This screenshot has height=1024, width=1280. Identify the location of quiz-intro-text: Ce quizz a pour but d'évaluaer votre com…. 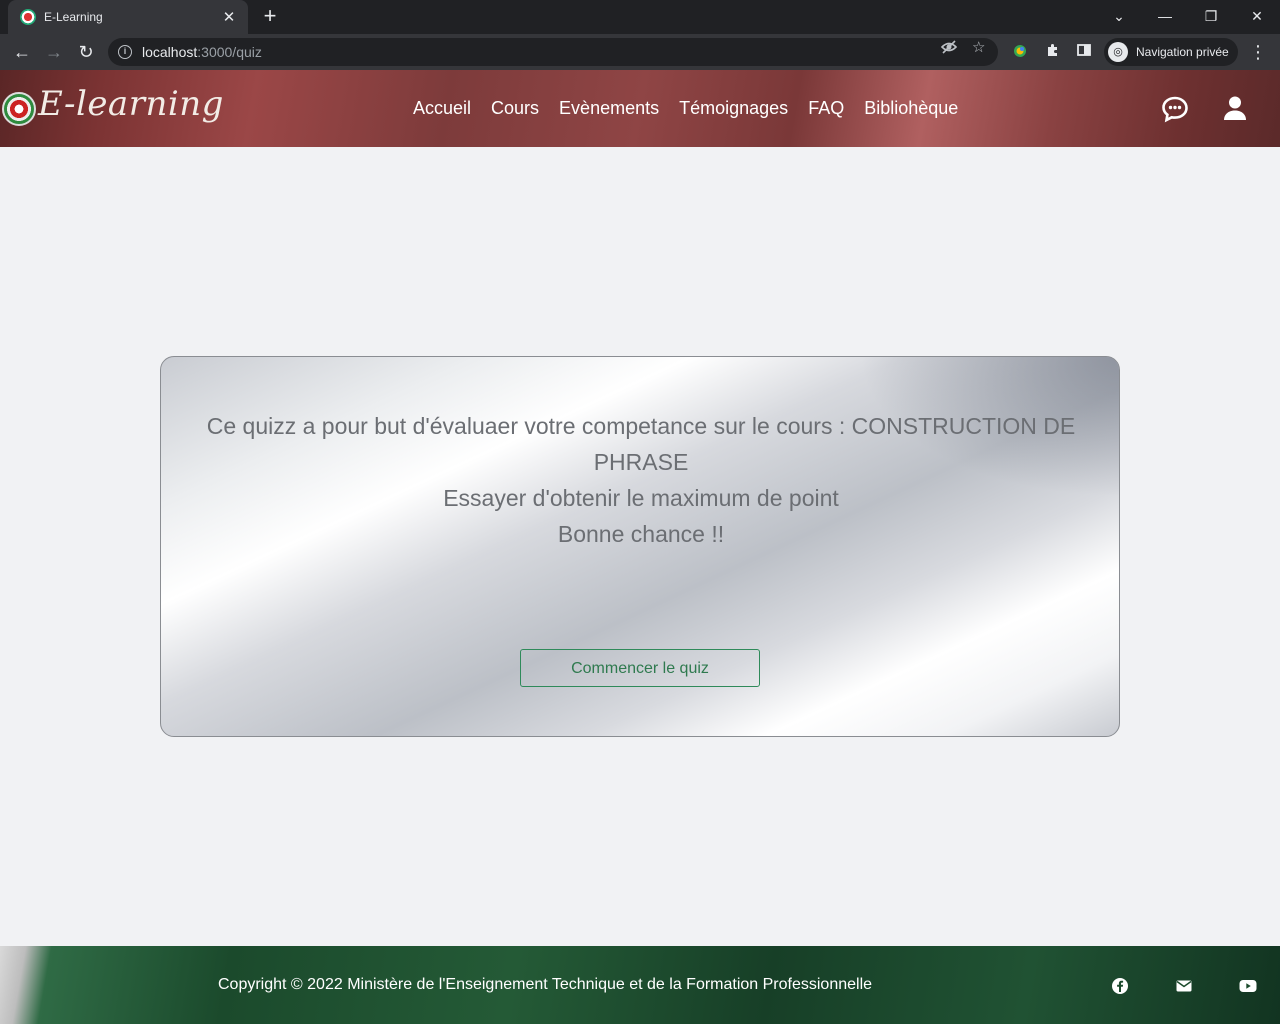
(641, 480).